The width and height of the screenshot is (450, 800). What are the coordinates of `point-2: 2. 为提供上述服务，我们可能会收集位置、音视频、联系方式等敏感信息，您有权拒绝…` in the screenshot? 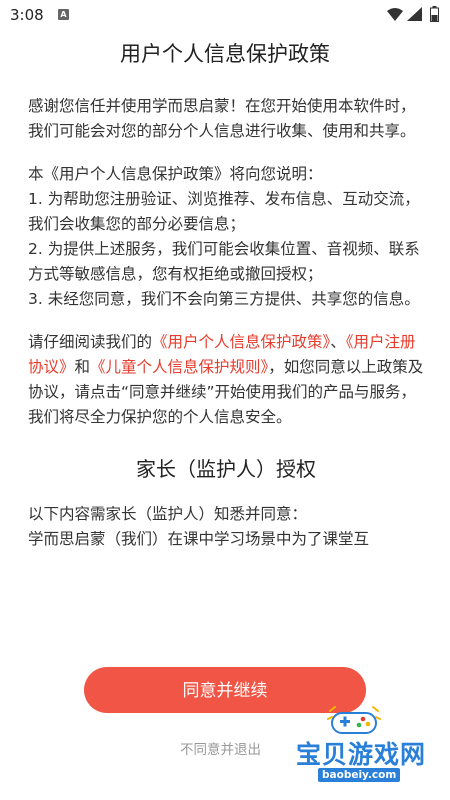 It's located at (224, 261).